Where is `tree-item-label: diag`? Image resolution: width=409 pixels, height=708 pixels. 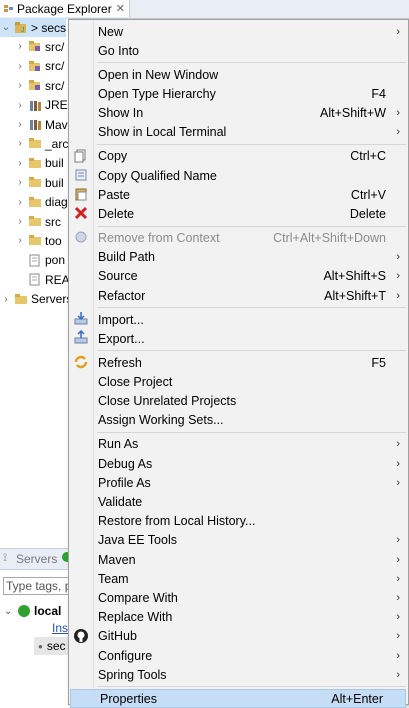 tree-item-label: diag is located at coordinates (56, 202).